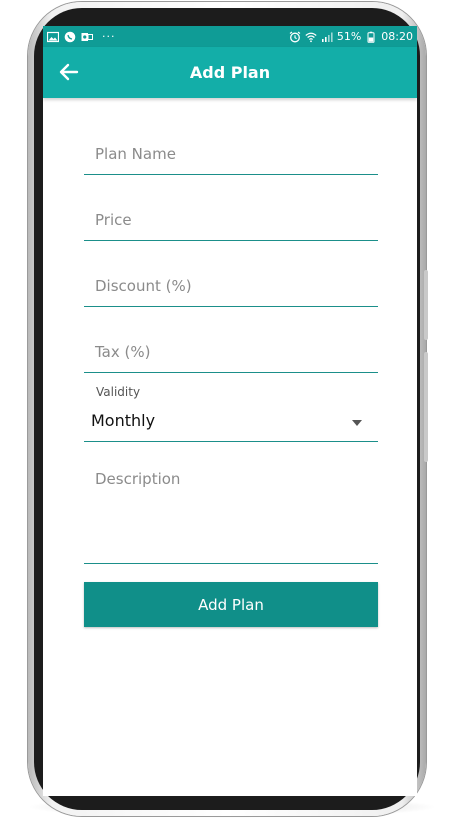 The image size is (460, 820). Describe the element at coordinates (295, 37) in the screenshot. I see `alarm-icon` at that location.